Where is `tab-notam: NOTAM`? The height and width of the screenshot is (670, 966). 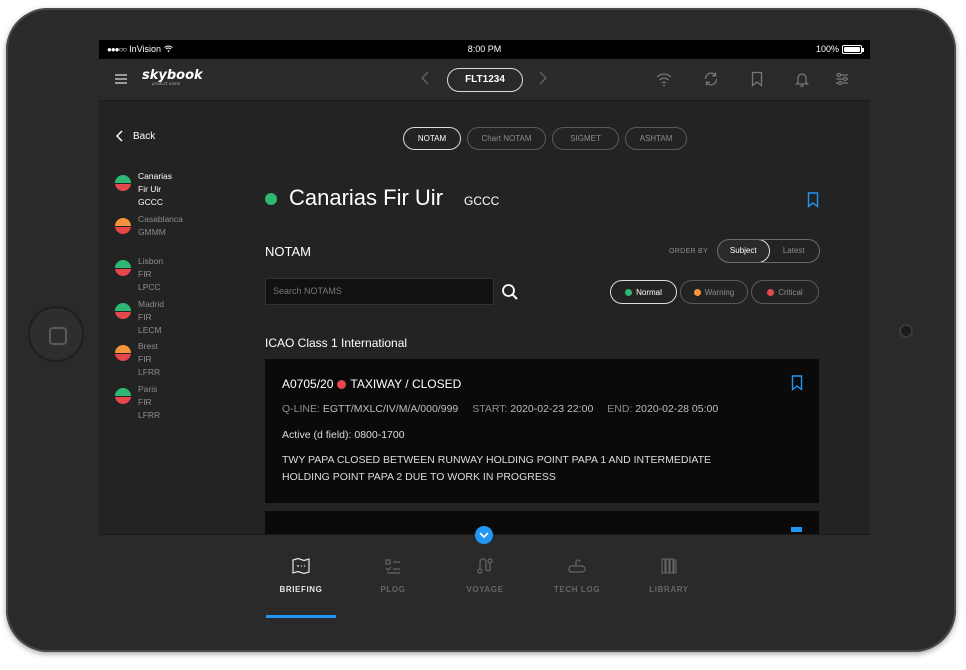
tab-notam: NOTAM is located at coordinates (432, 138).